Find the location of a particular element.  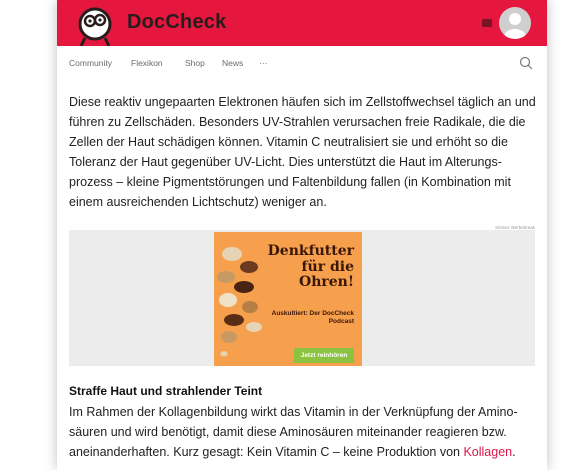

main-nav: Community Flexikon Shop News ··· is located at coordinates (302, 62).